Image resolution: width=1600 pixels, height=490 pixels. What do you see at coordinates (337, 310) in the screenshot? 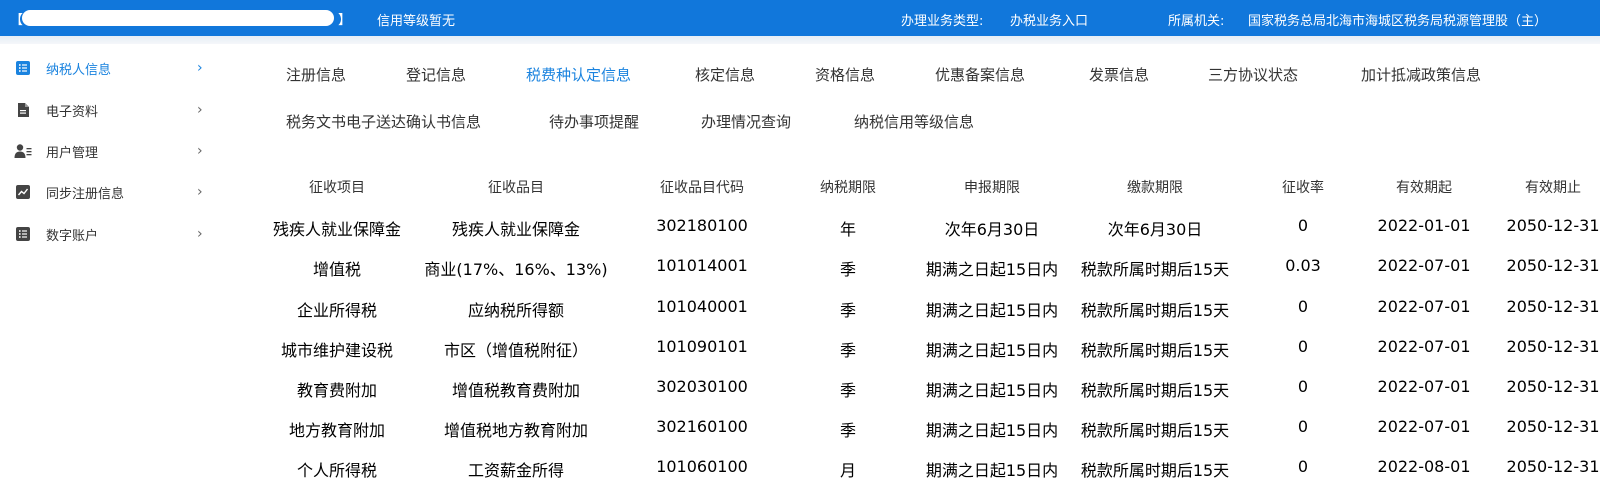
I see `table-cell: 企业所得税` at bounding box center [337, 310].